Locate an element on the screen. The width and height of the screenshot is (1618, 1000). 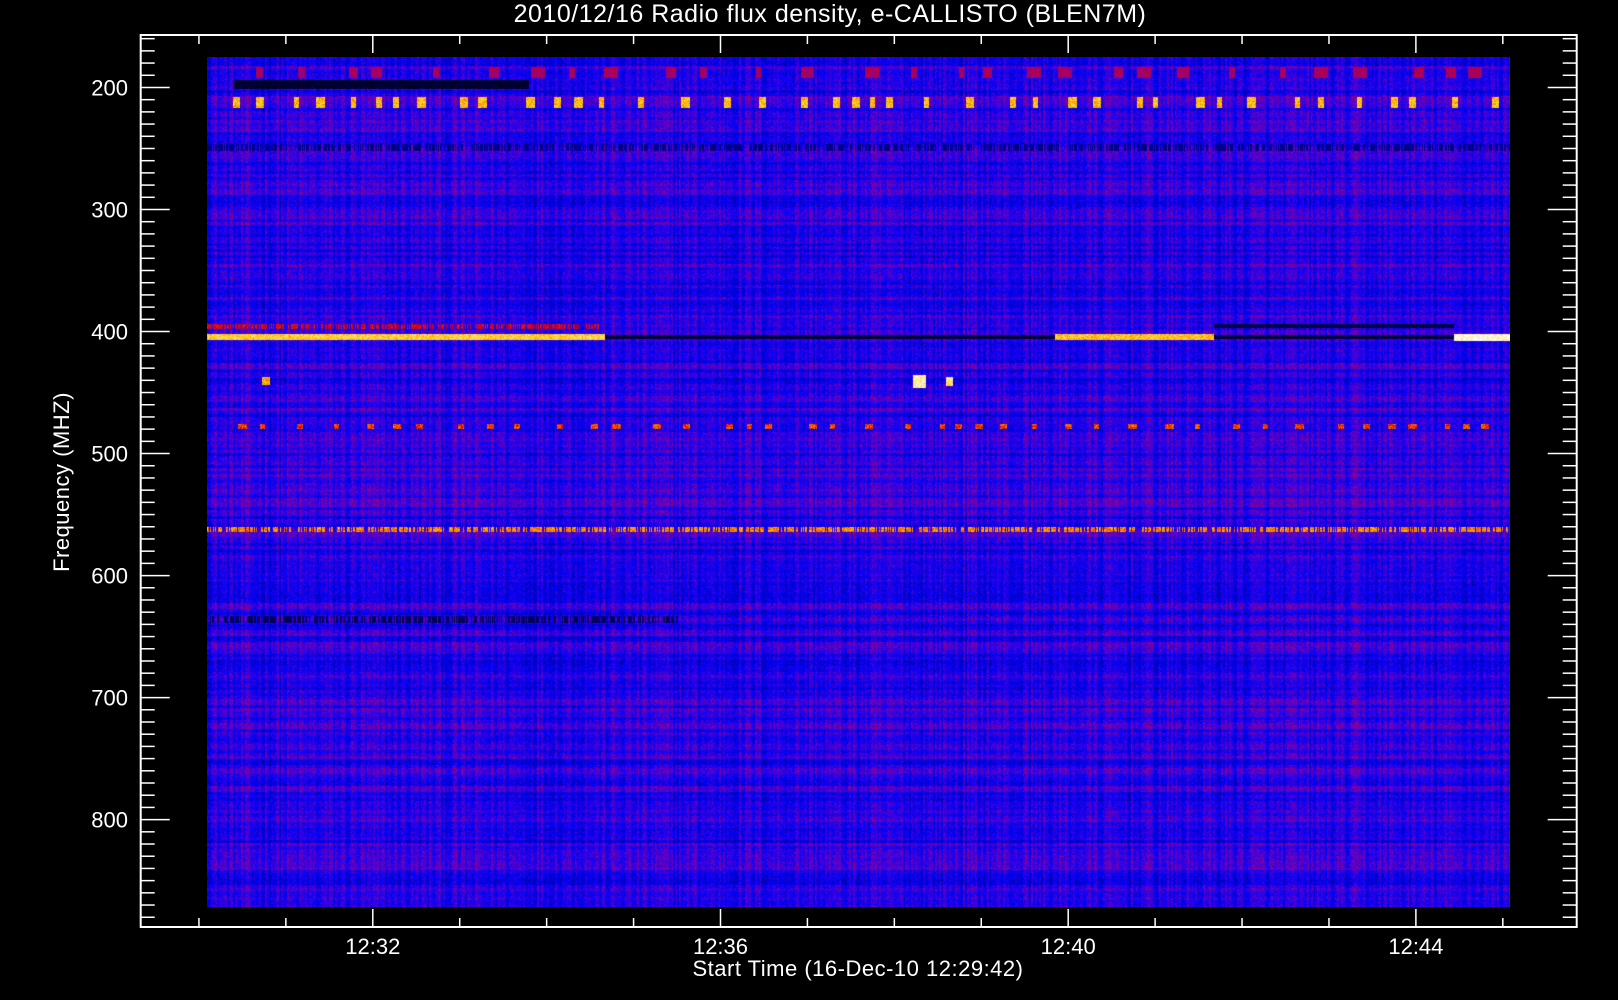
y-tick-label: 700 is located at coordinates (109, 698).